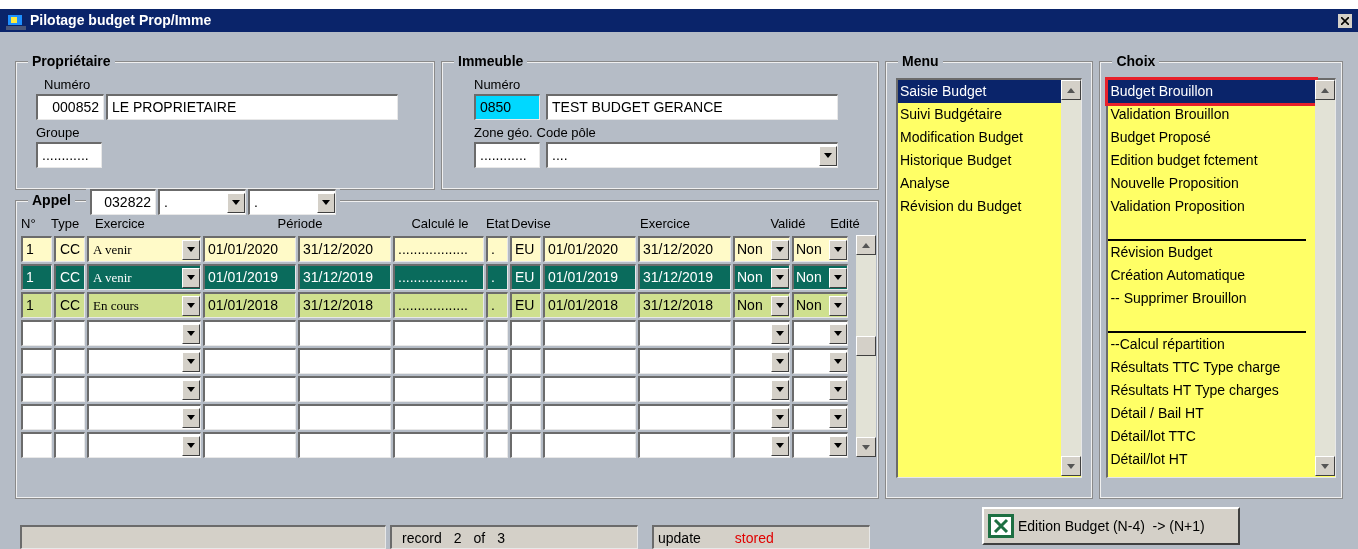 Image resolution: width=1358 pixels, height=549 pixels. I want to click on menu-item: Détail / Bail HT, so click(1211, 413).